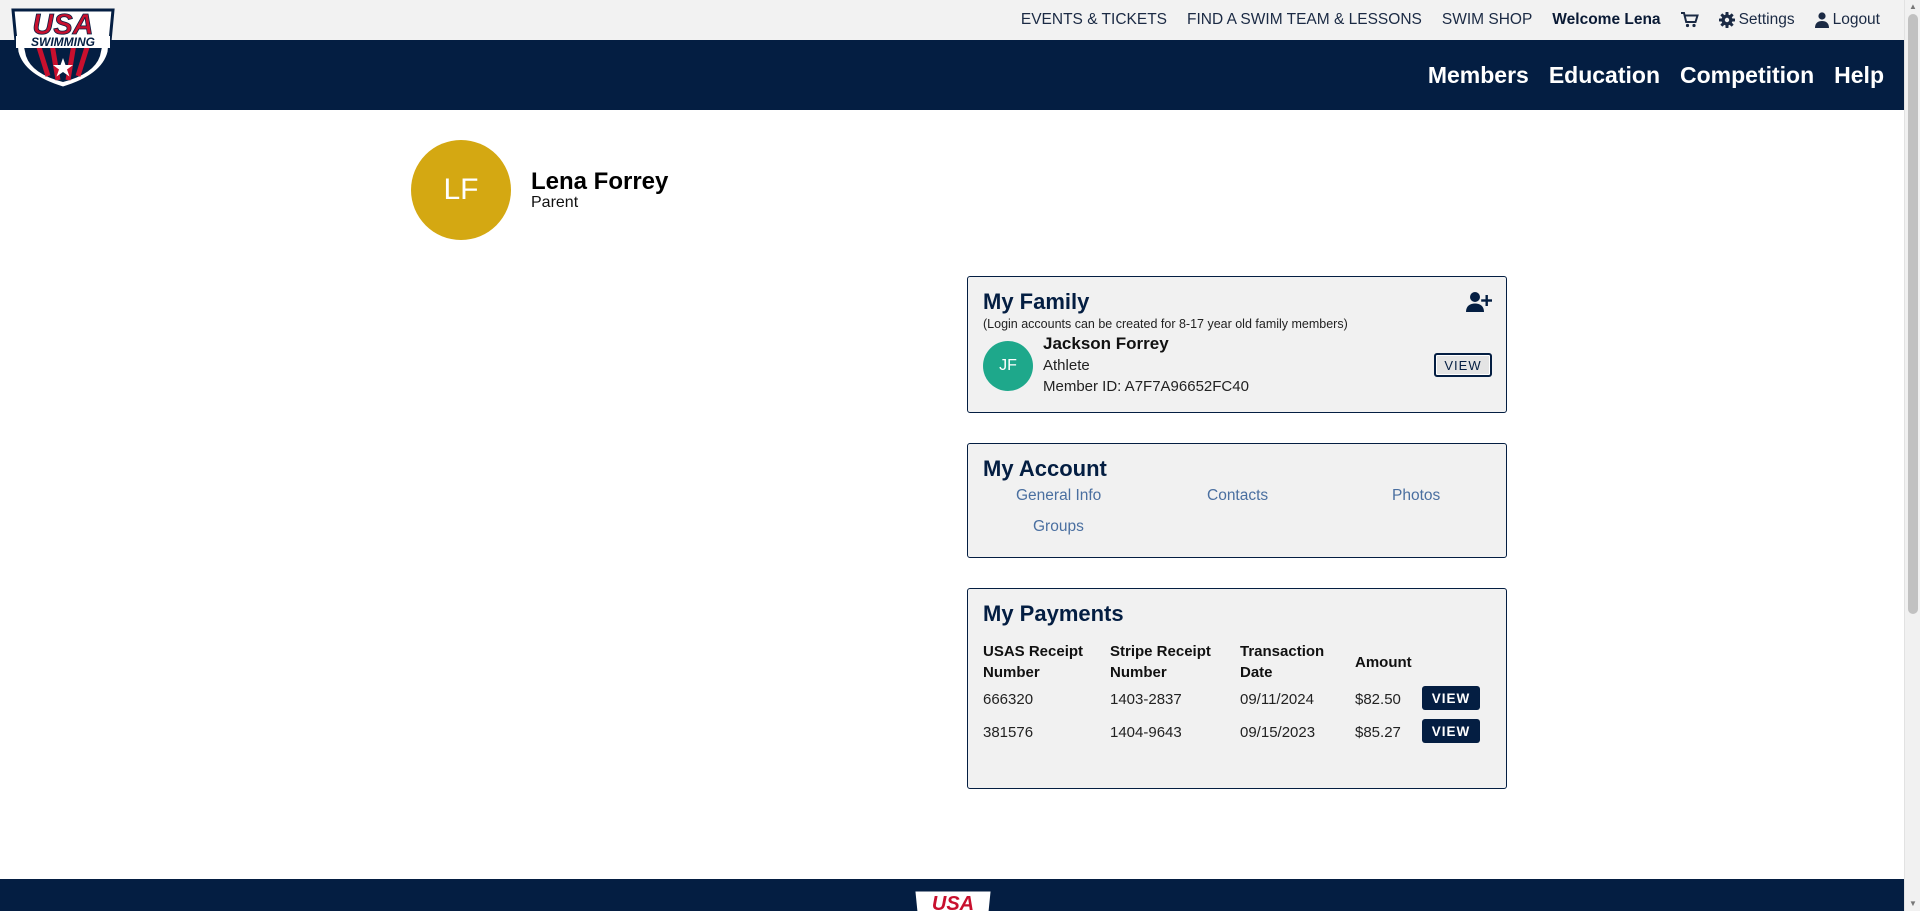 The width and height of the screenshot is (1920, 911). Describe the element at coordinates (461, 190) in the screenshot. I see `profile-avatar: LF` at that location.